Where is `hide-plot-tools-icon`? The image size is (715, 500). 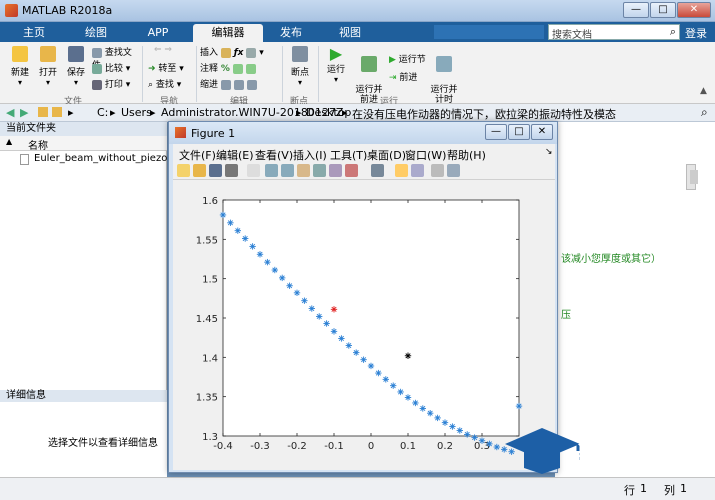
hide-plot-tools-icon is located at coordinates (437, 170).